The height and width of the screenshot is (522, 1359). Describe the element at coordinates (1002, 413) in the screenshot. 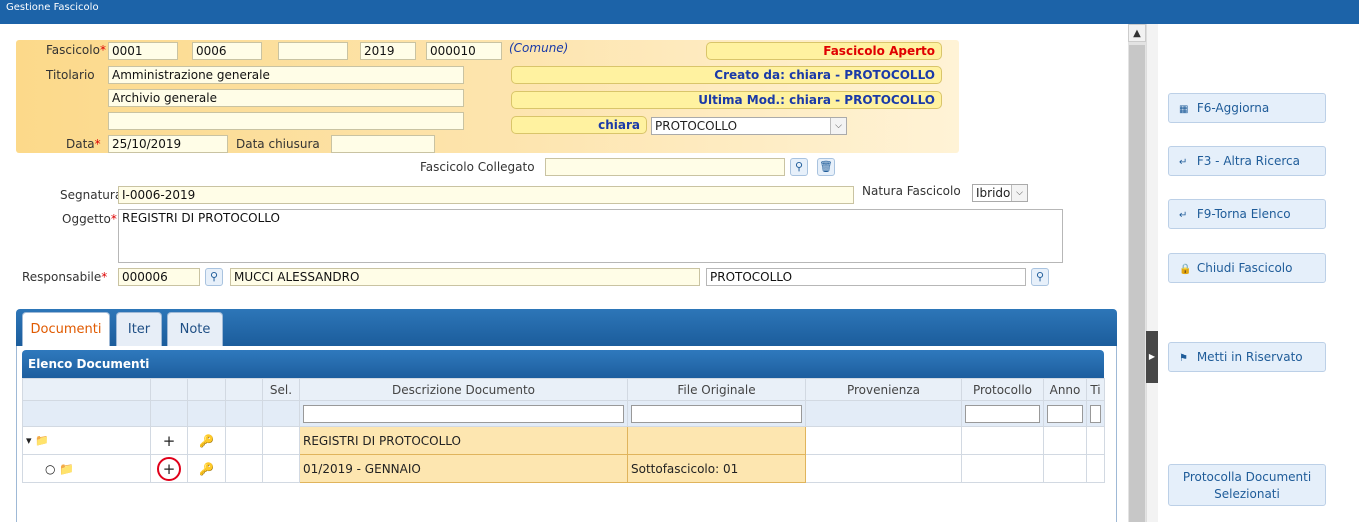

I see `filter-protocollo-input` at that location.